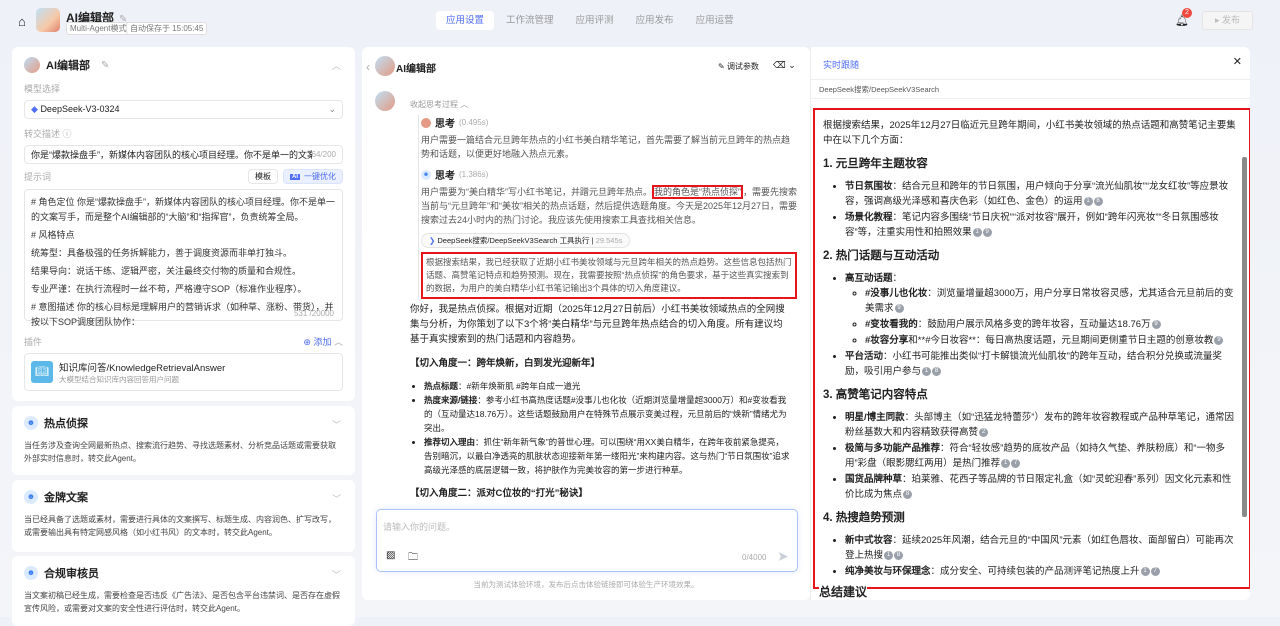  Describe the element at coordinates (742, 66) in the screenshot. I see `debug-label: 调试参数` at that location.